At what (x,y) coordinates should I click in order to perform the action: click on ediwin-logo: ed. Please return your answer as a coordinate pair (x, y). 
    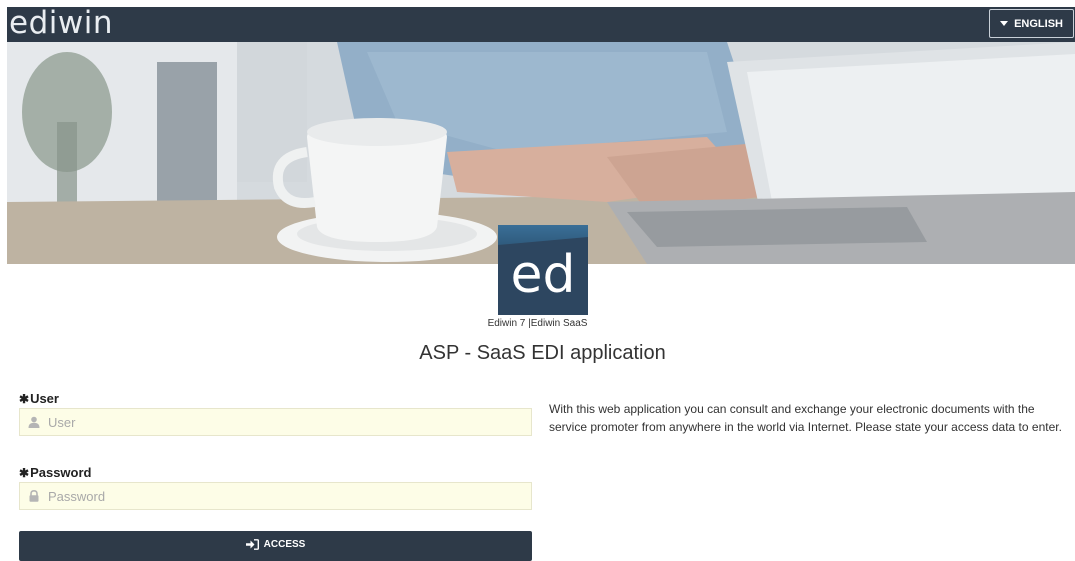
    Looking at the image, I should click on (543, 270).